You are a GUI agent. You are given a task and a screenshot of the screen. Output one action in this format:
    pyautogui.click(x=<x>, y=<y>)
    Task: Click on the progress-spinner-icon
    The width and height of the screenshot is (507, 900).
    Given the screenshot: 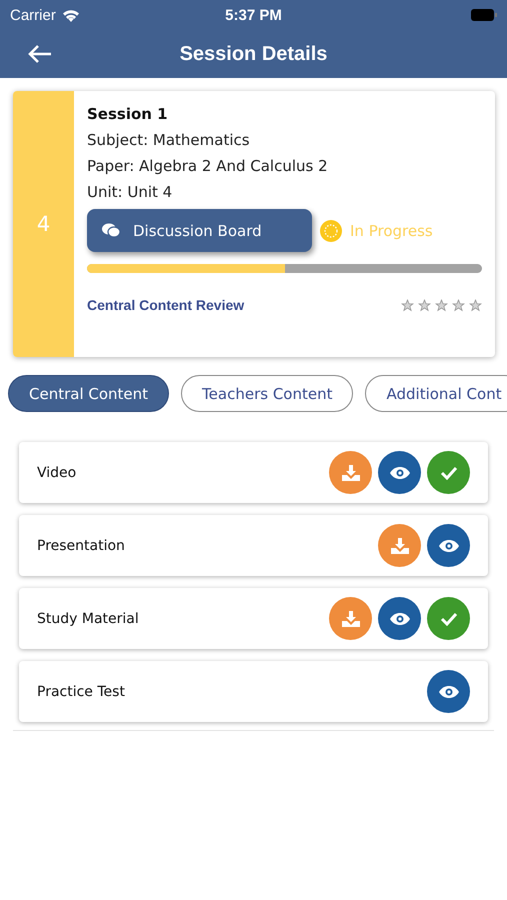 What is the action you would take?
    pyautogui.click(x=331, y=231)
    